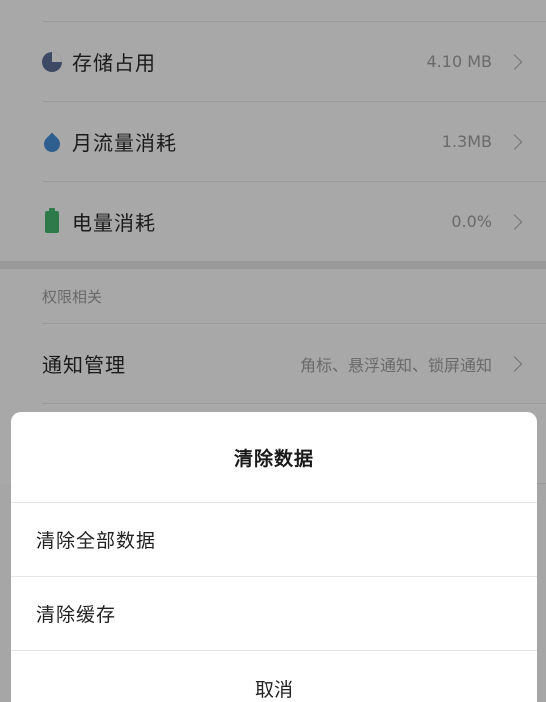 This screenshot has width=546, height=702. What do you see at coordinates (52, 61) in the screenshot?
I see `pie-chart-icon` at bounding box center [52, 61].